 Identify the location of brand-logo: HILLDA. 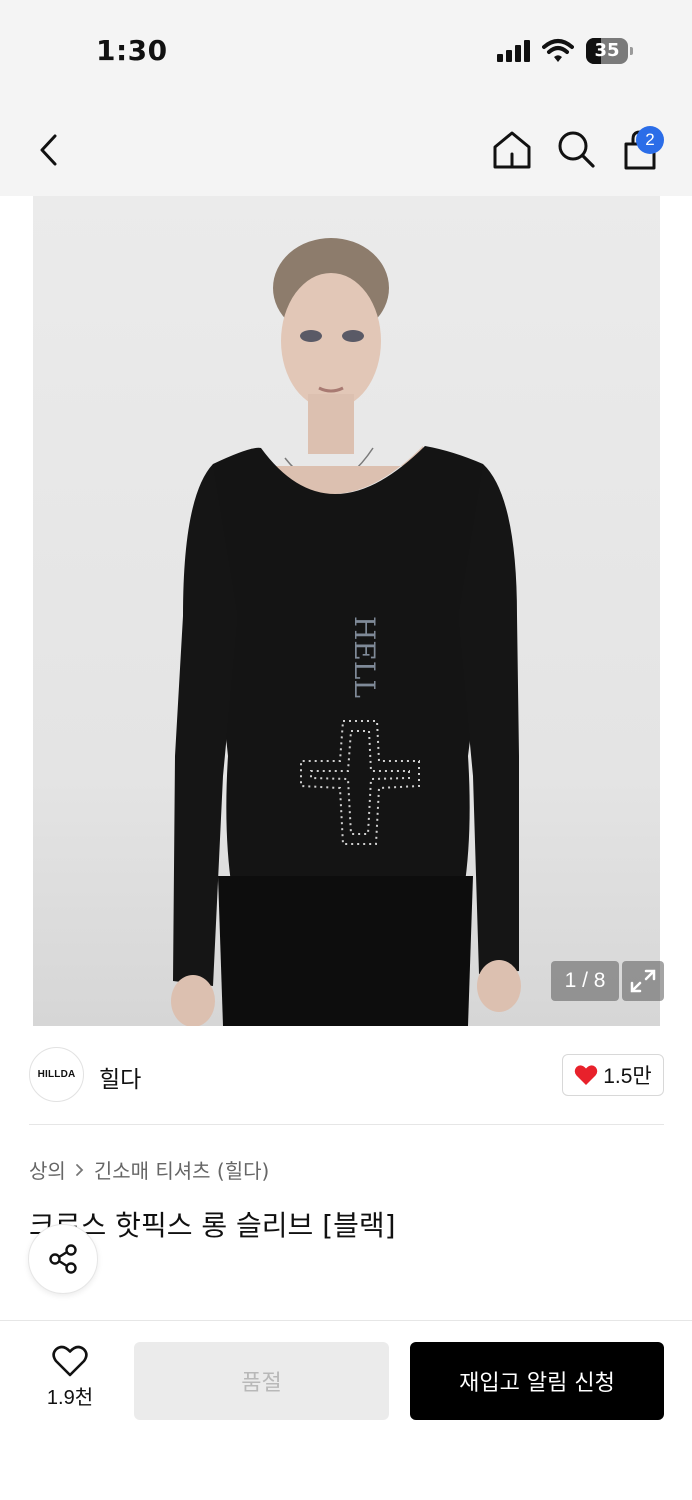
(56, 1074).